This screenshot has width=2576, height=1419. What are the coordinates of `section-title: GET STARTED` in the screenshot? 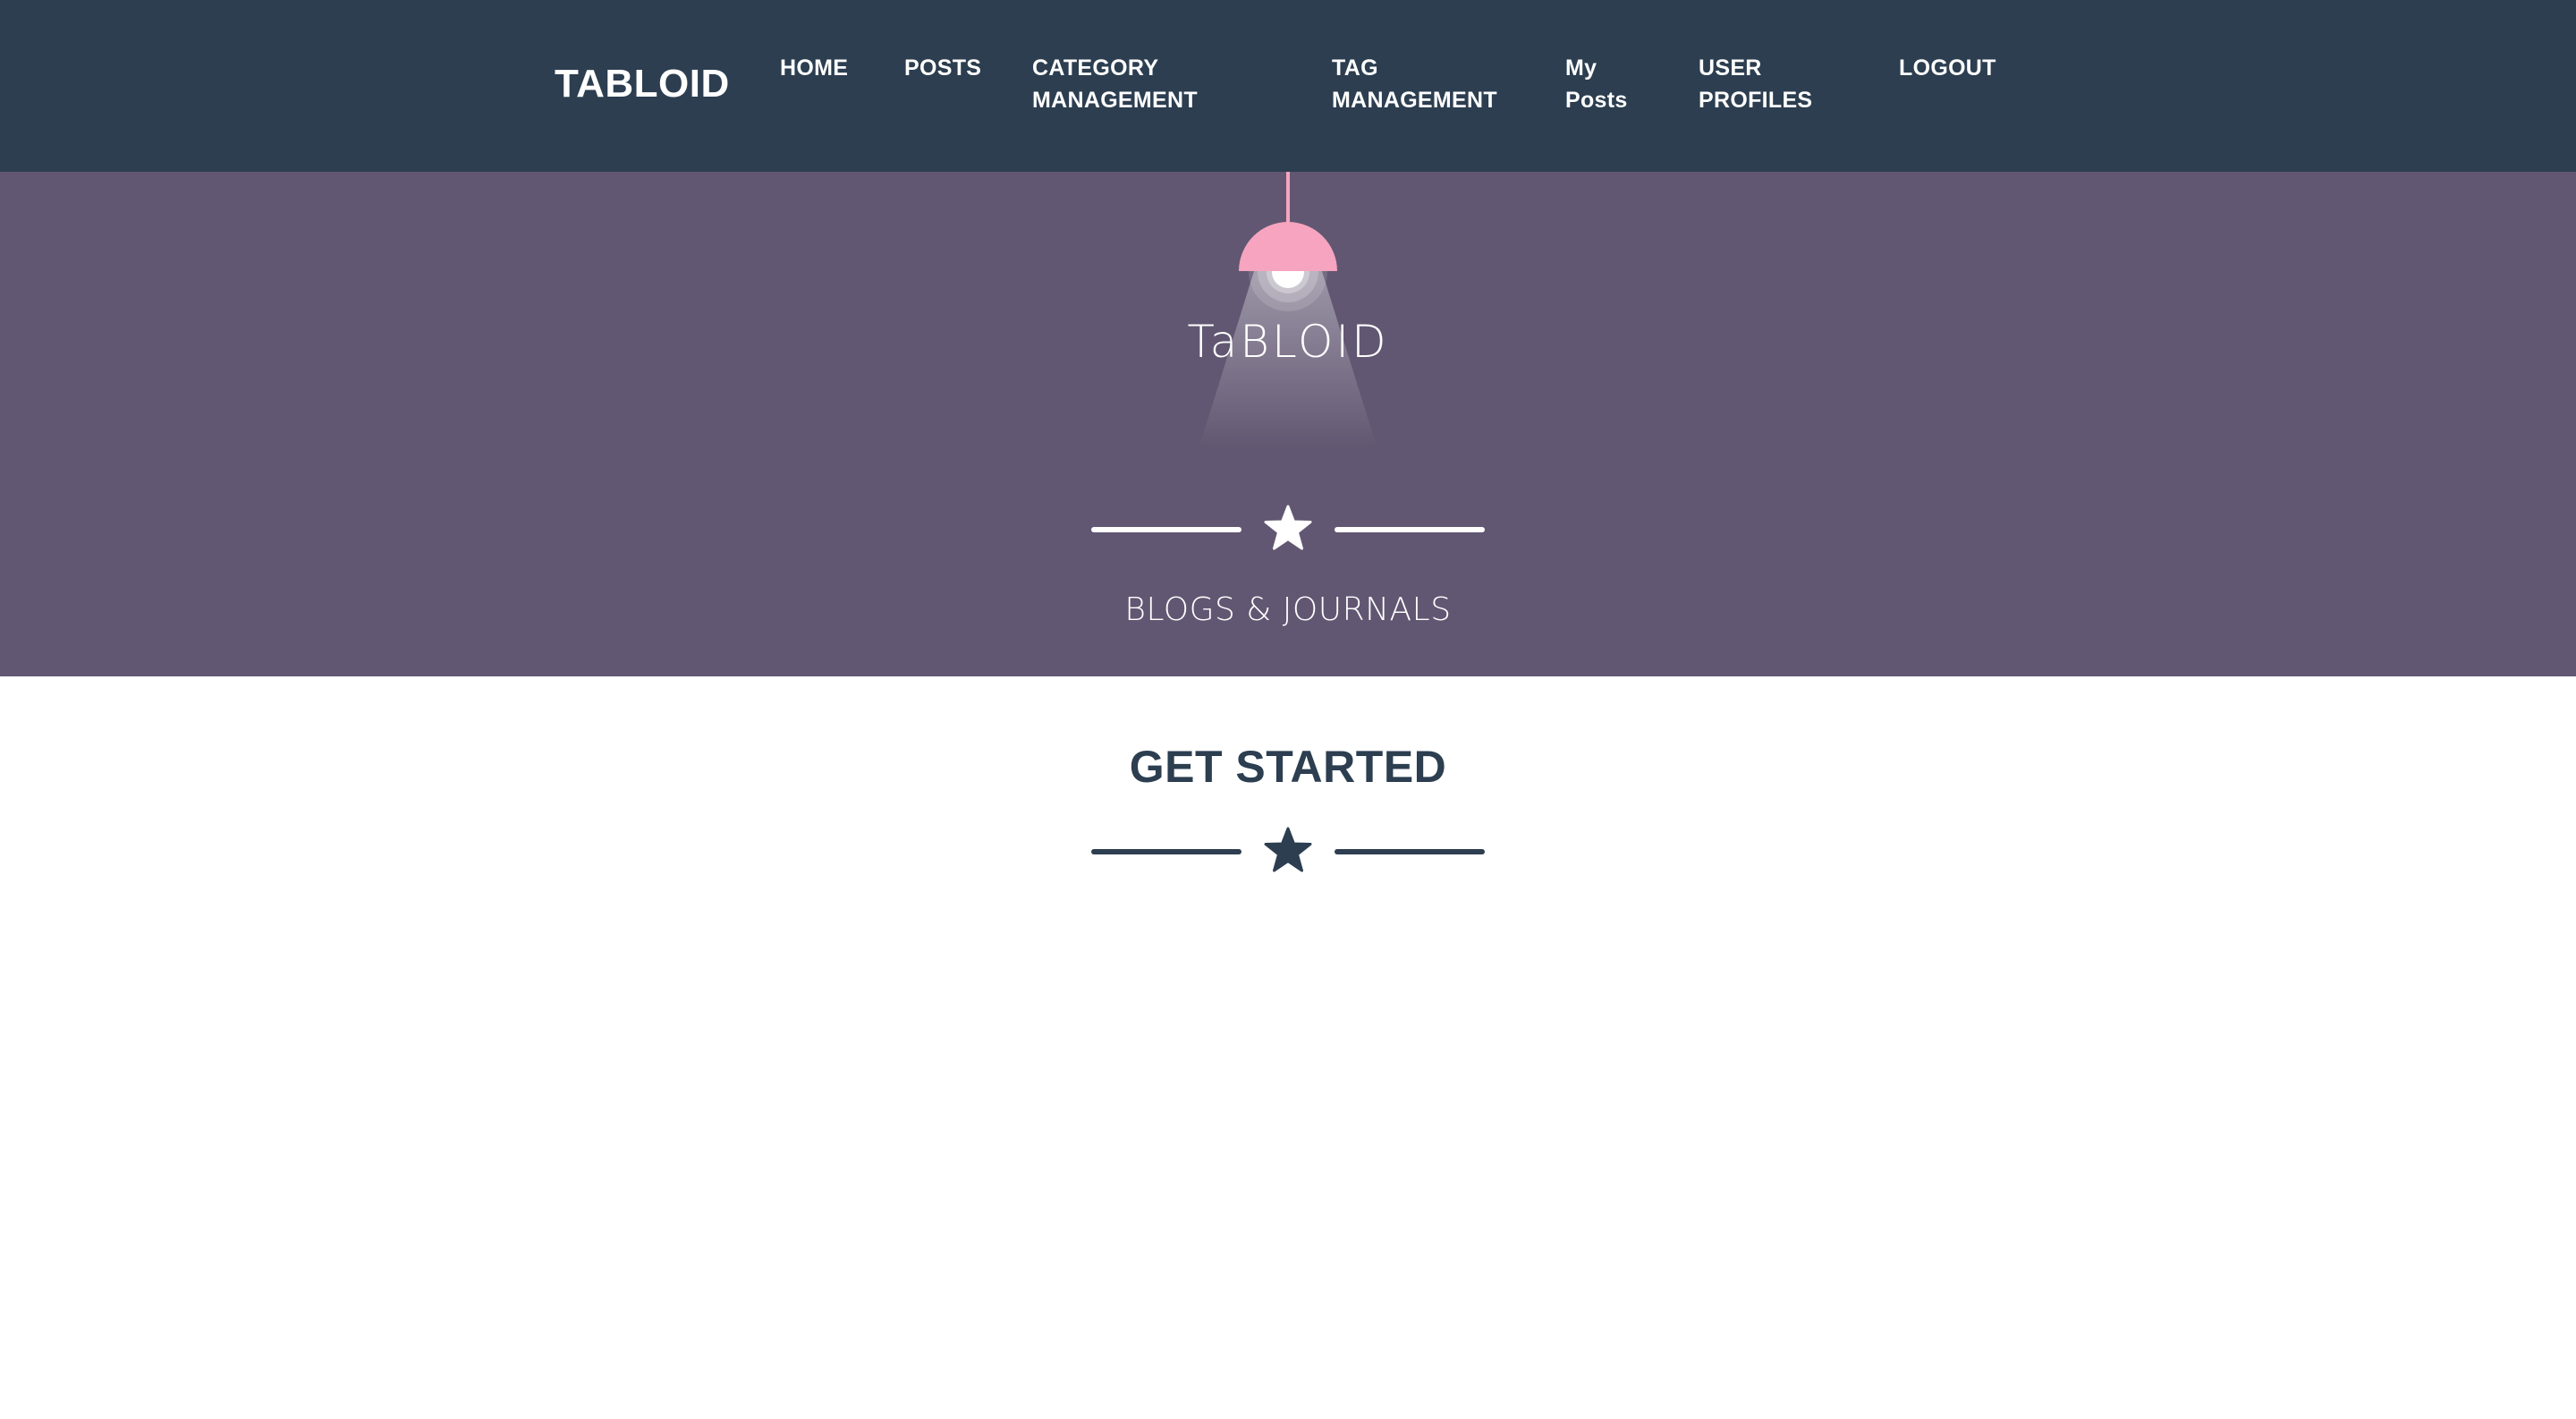 It's located at (1288, 767).